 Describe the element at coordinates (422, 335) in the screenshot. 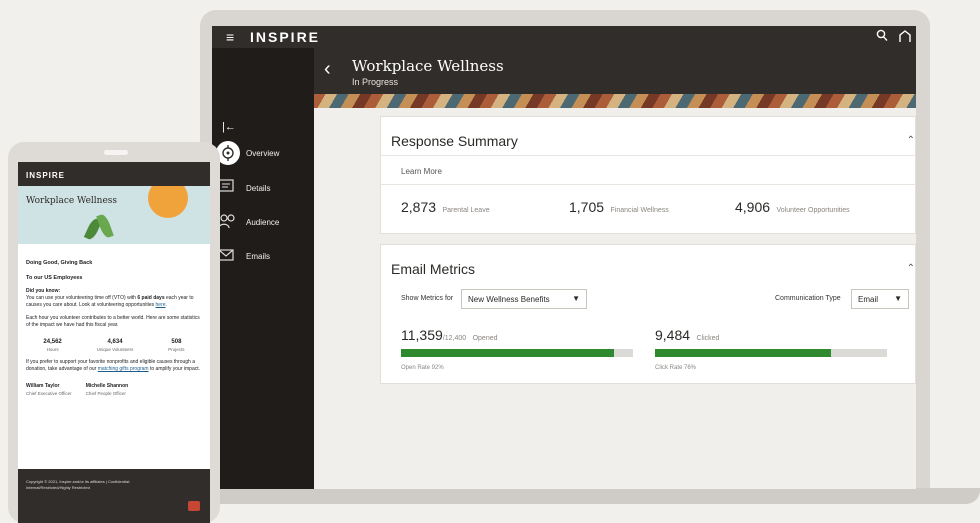

I see `metric-value: 11,359` at that location.